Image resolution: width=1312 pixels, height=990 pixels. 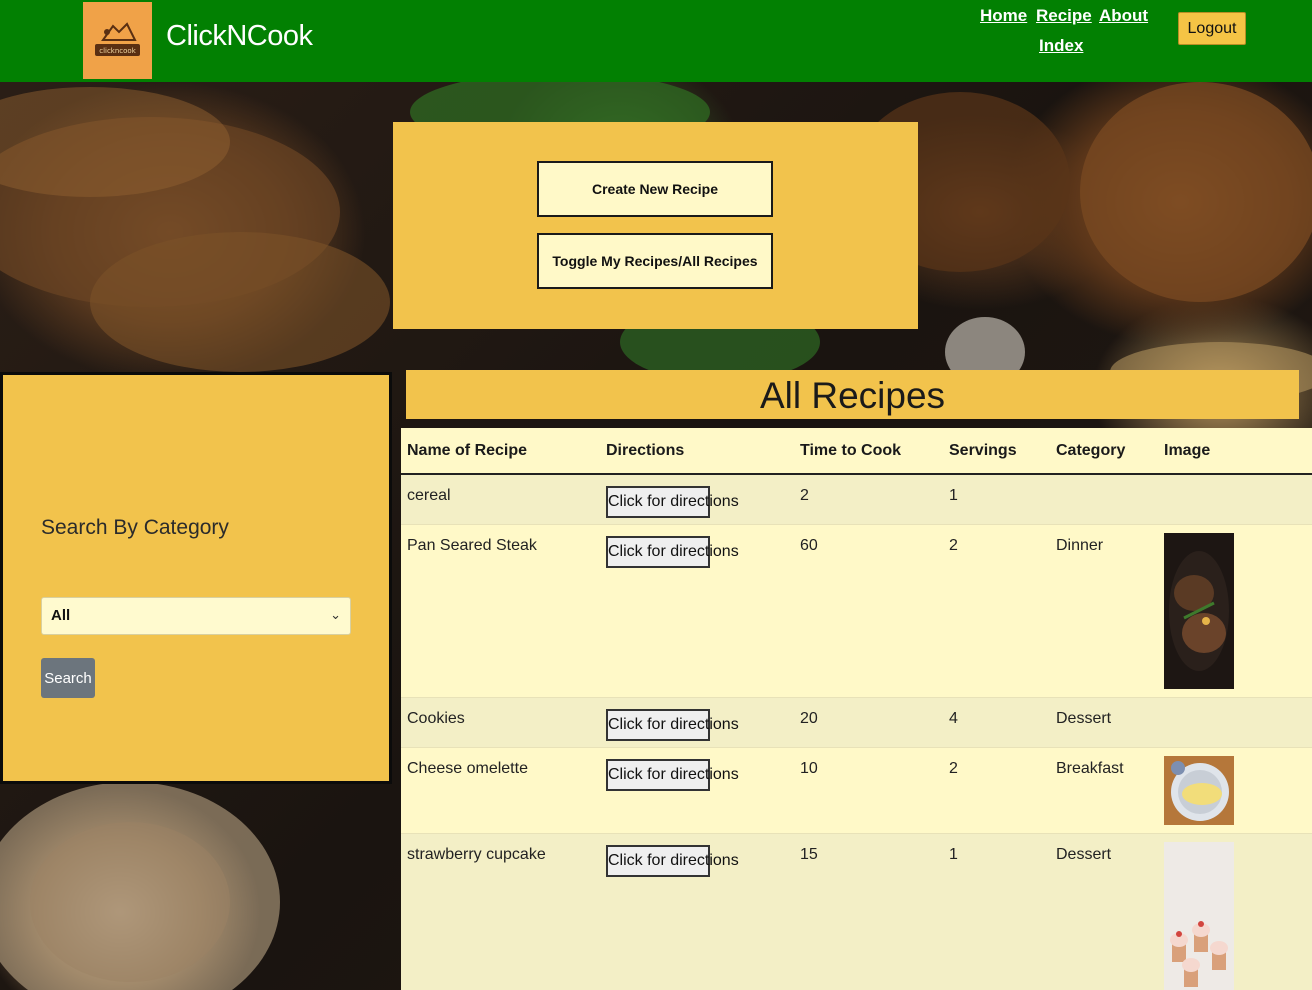 What do you see at coordinates (1061, 46) in the screenshot?
I see `nav-recipe-index-link-line2: Index` at bounding box center [1061, 46].